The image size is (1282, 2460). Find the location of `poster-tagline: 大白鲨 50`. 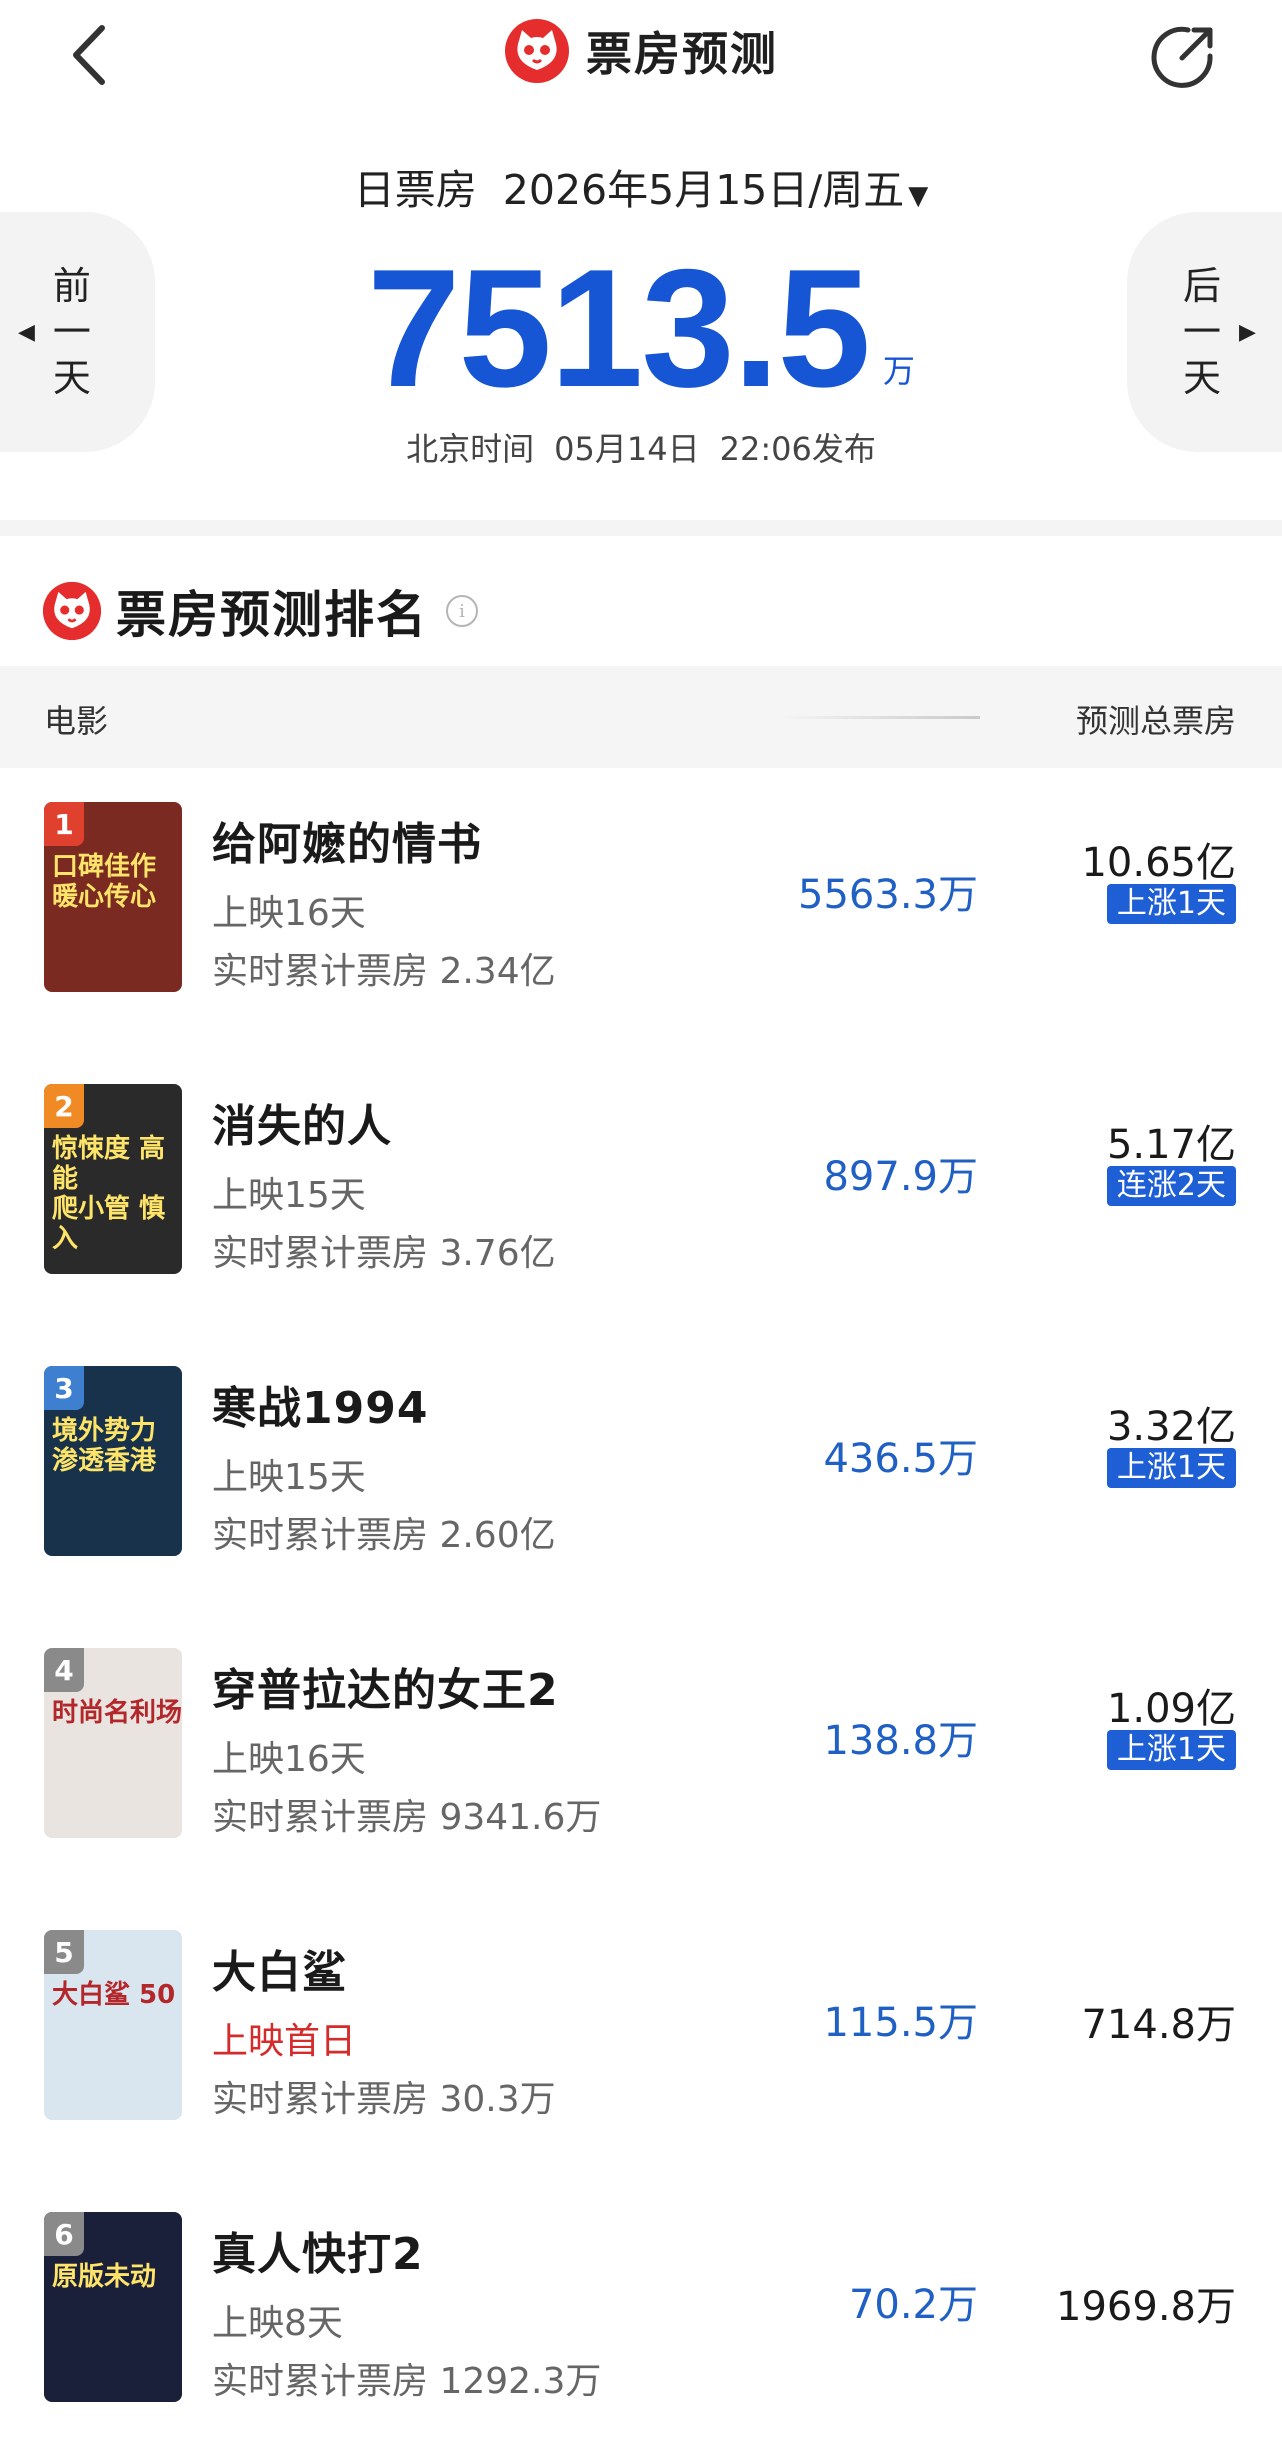

poster-tagline: 大白鲨 50 is located at coordinates (114, 1995).